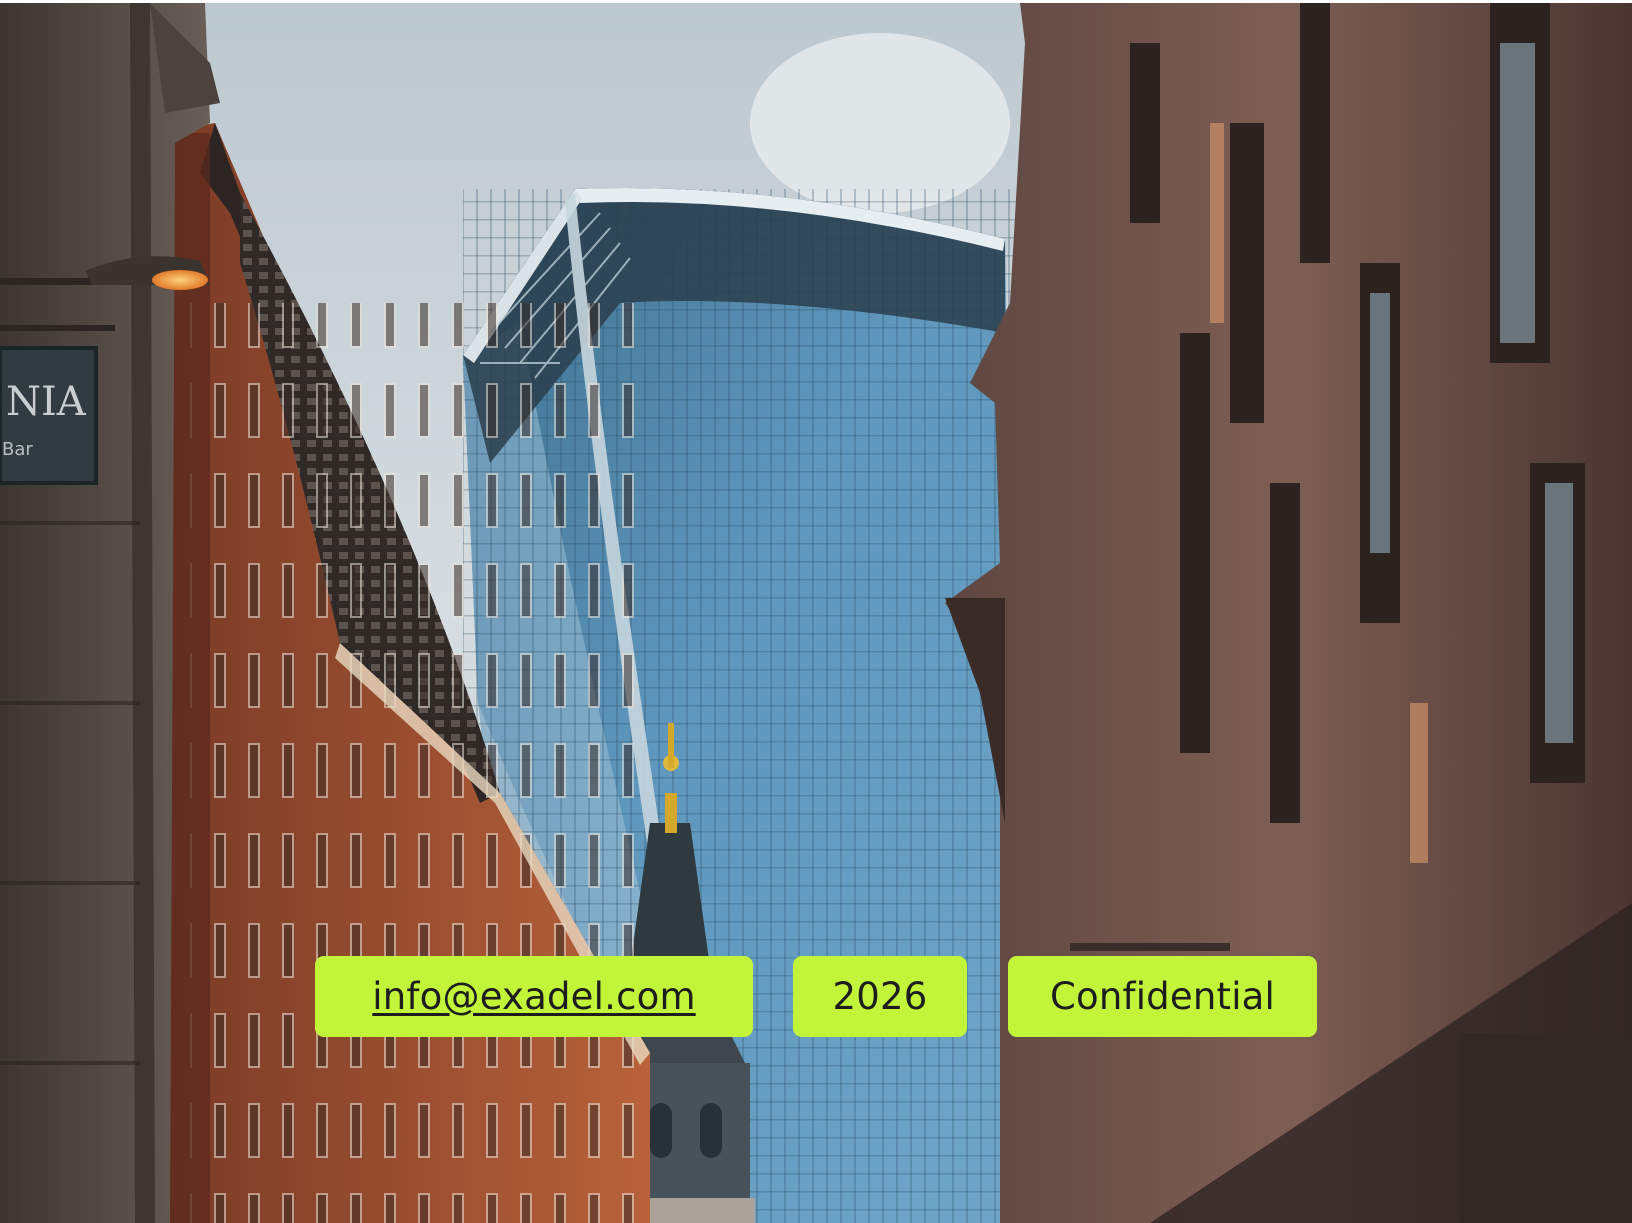 This screenshot has height=1223, width=1632. I want to click on year-label: 2026, so click(880, 996).